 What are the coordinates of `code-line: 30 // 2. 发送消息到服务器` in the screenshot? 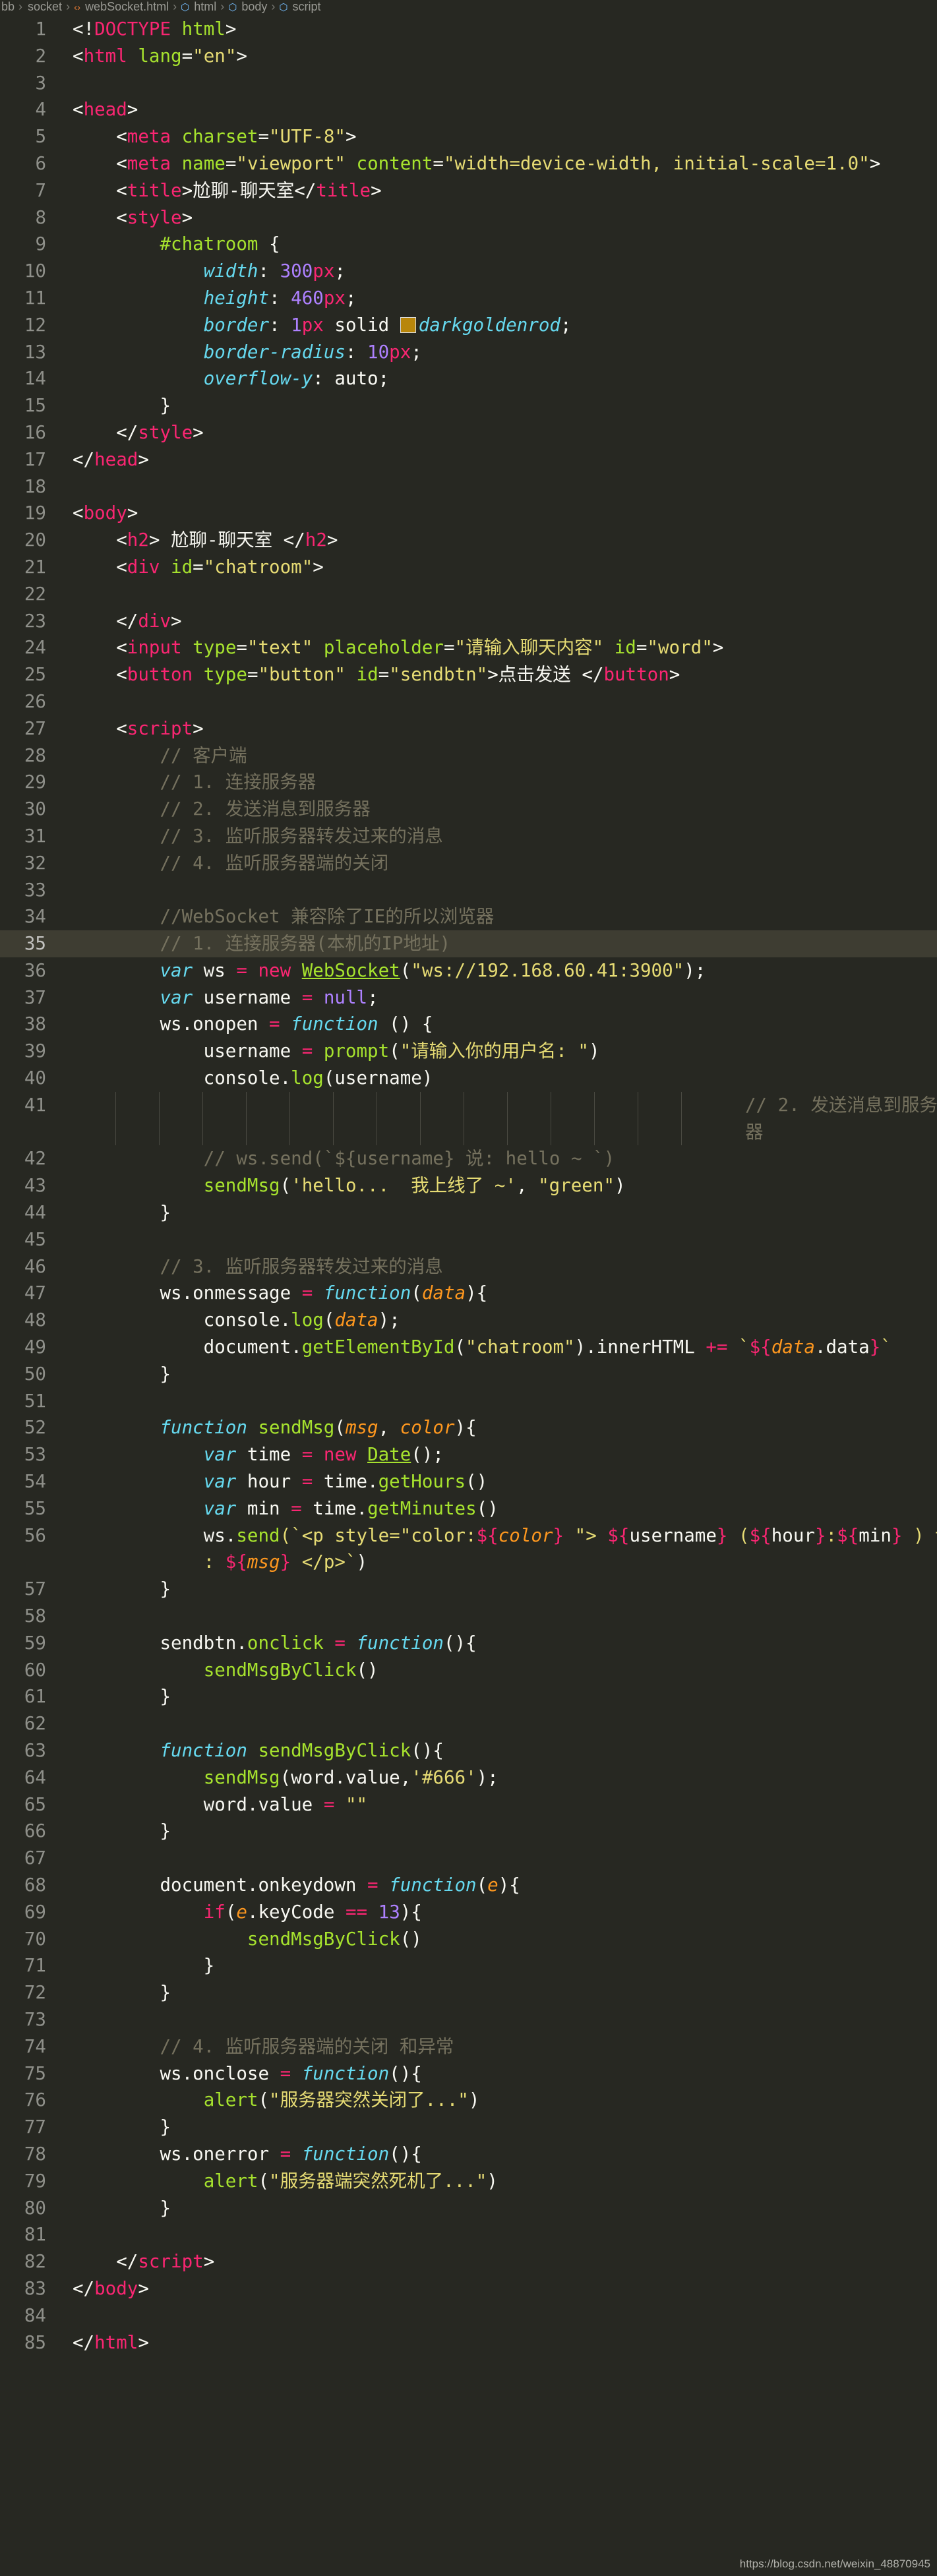 It's located at (468, 810).